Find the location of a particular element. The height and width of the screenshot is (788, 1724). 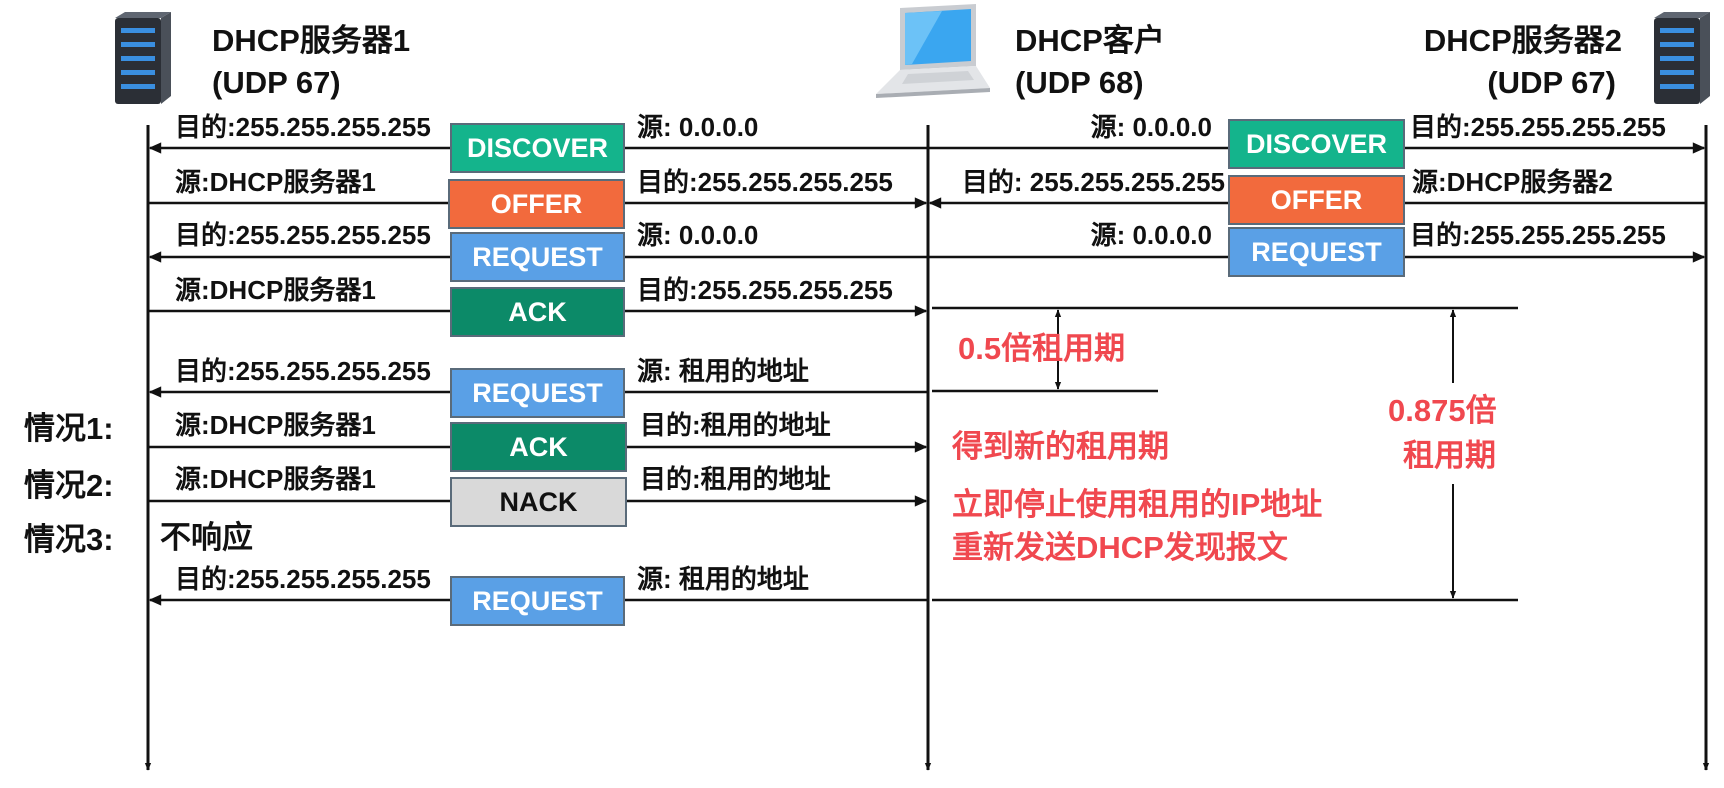

label-offer-dest: 目的:255.255.255.255 is located at coordinates (765, 182).